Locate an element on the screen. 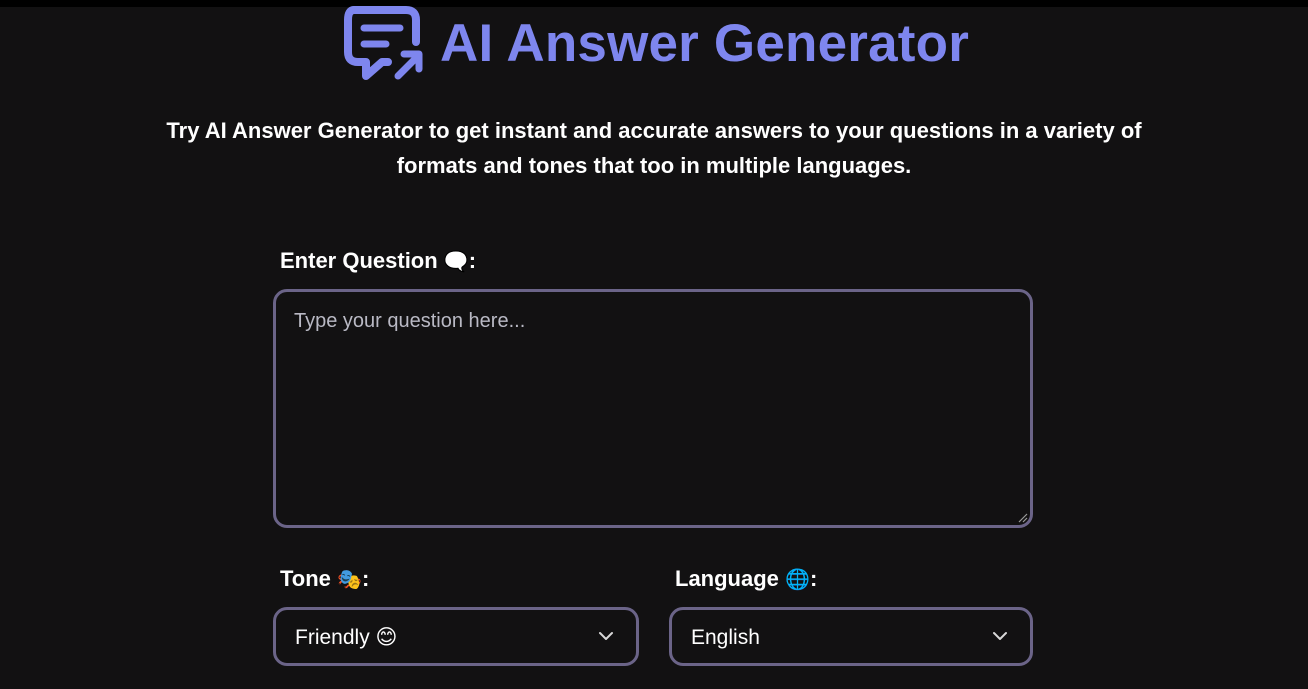 This screenshot has width=1308, height=689. language-selected-value: English is located at coordinates (725, 637).